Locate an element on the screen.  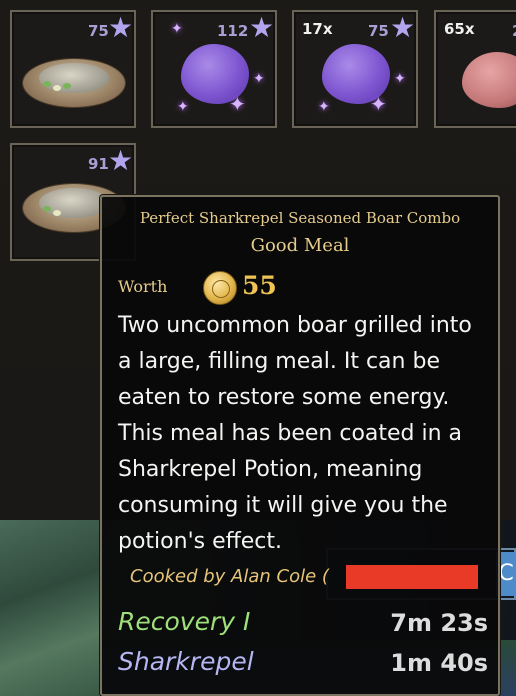
redaction-box is located at coordinates (412, 577).